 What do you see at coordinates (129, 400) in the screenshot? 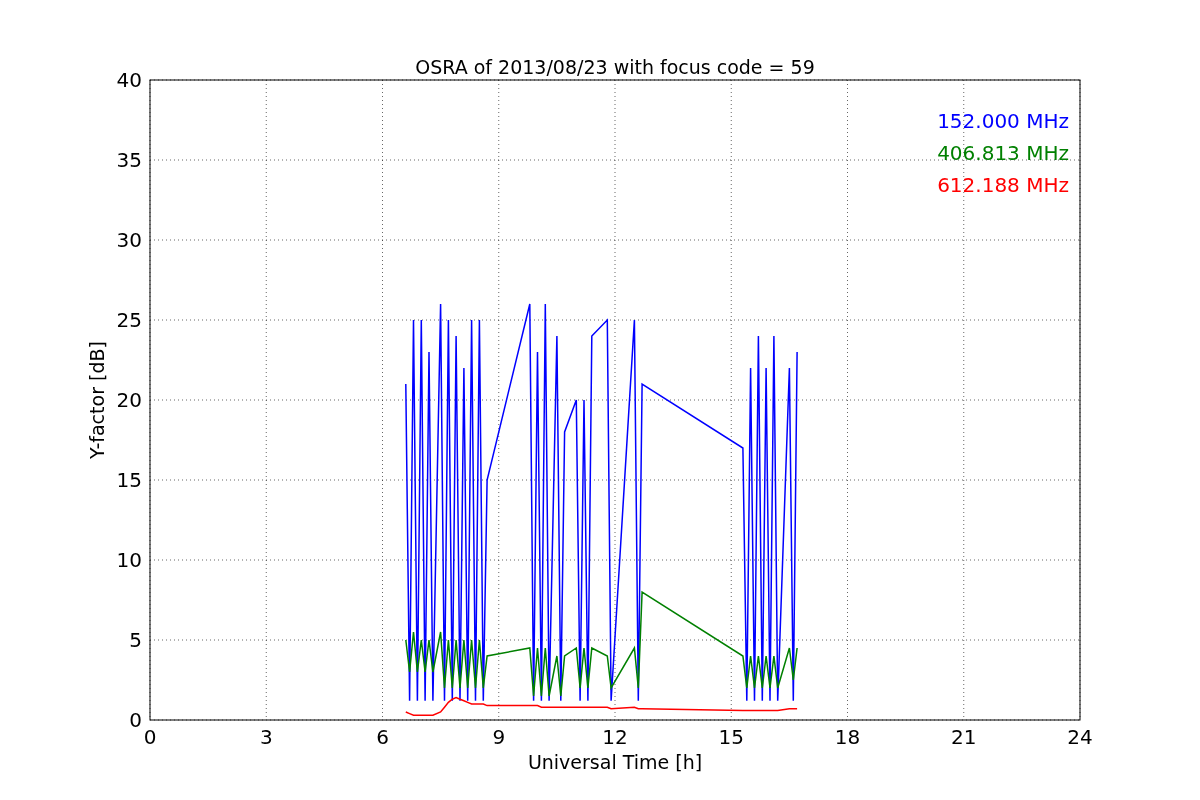
I see `tick-label: 20` at bounding box center [129, 400].